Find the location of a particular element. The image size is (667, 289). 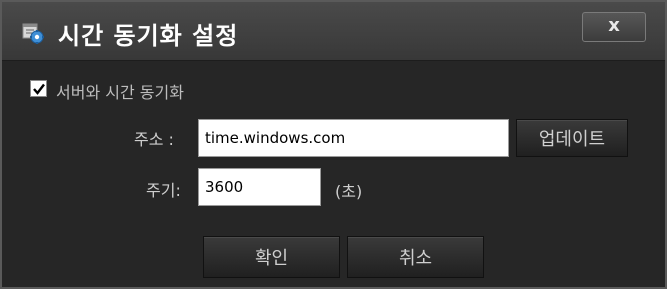

dialog-title: 시간 동기화 설정 is located at coordinates (148, 36).